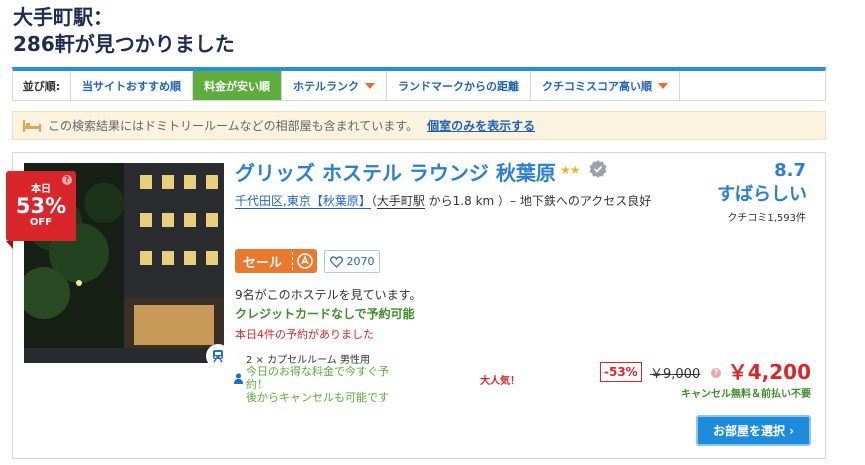 The height and width of the screenshot is (465, 865). I want to click on sort-option-lowest-price: 料金が安い順, so click(237, 85).